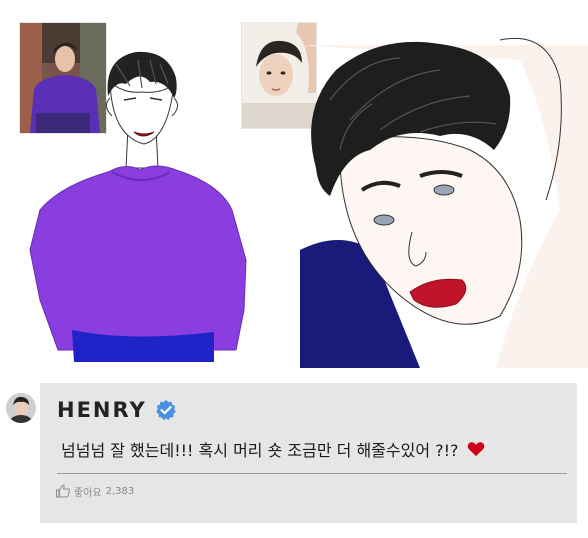 The width and height of the screenshot is (588, 538). What do you see at coordinates (475, 449) in the screenshot?
I see `heart-icon` at bounding box center [475, 449].